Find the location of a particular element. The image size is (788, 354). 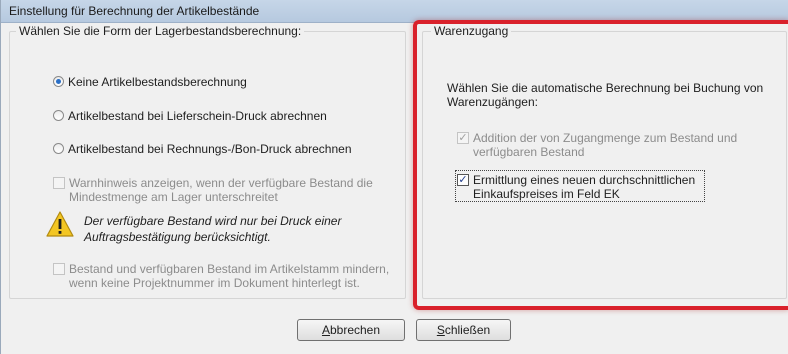

cancel-button: Abbrechen is located at coordinates (351, 330).